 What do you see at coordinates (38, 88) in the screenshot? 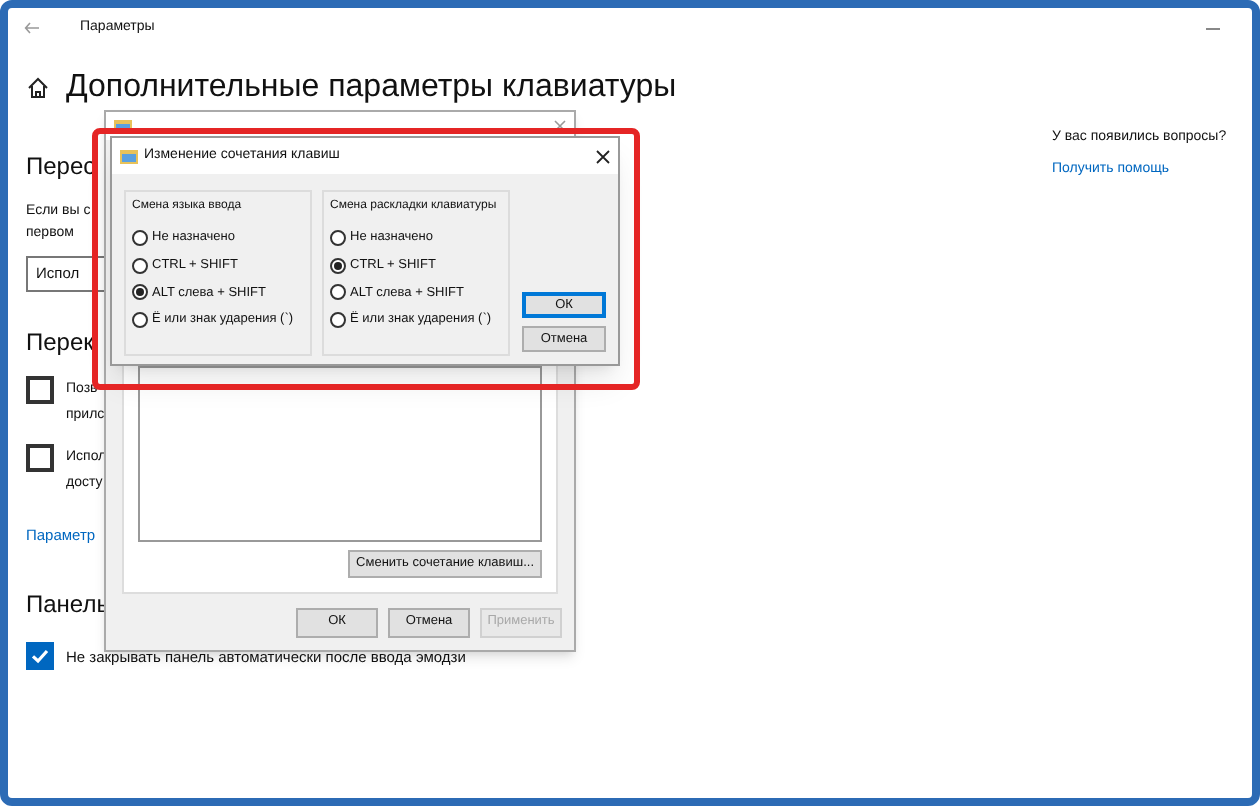
I see `home-icon` at bounding box center [38, 88].